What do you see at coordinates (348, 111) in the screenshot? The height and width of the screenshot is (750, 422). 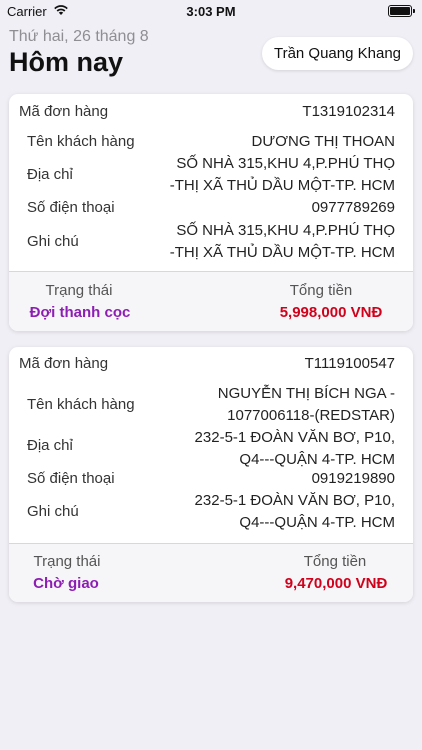 I see `order-id-value: T1319102314` at bounding box center [348, 111].